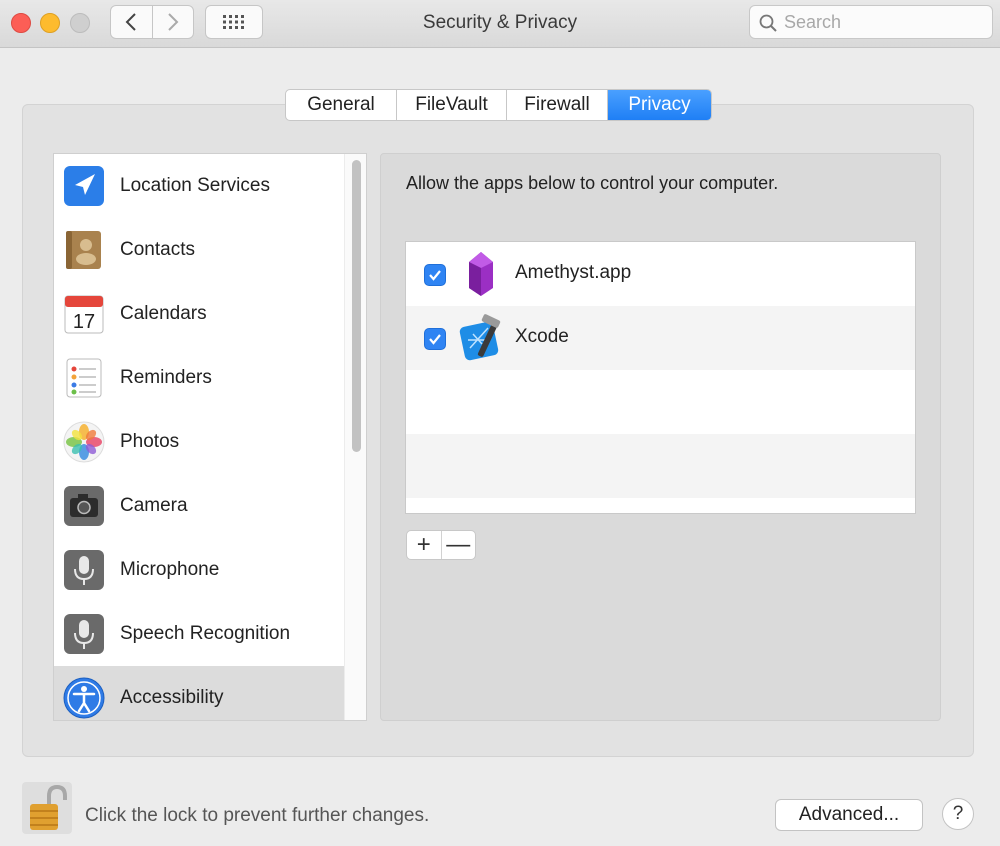 The height and width of the screenshot is (846, 1000). I want to click on add-app-button: +, so click(424, 545).